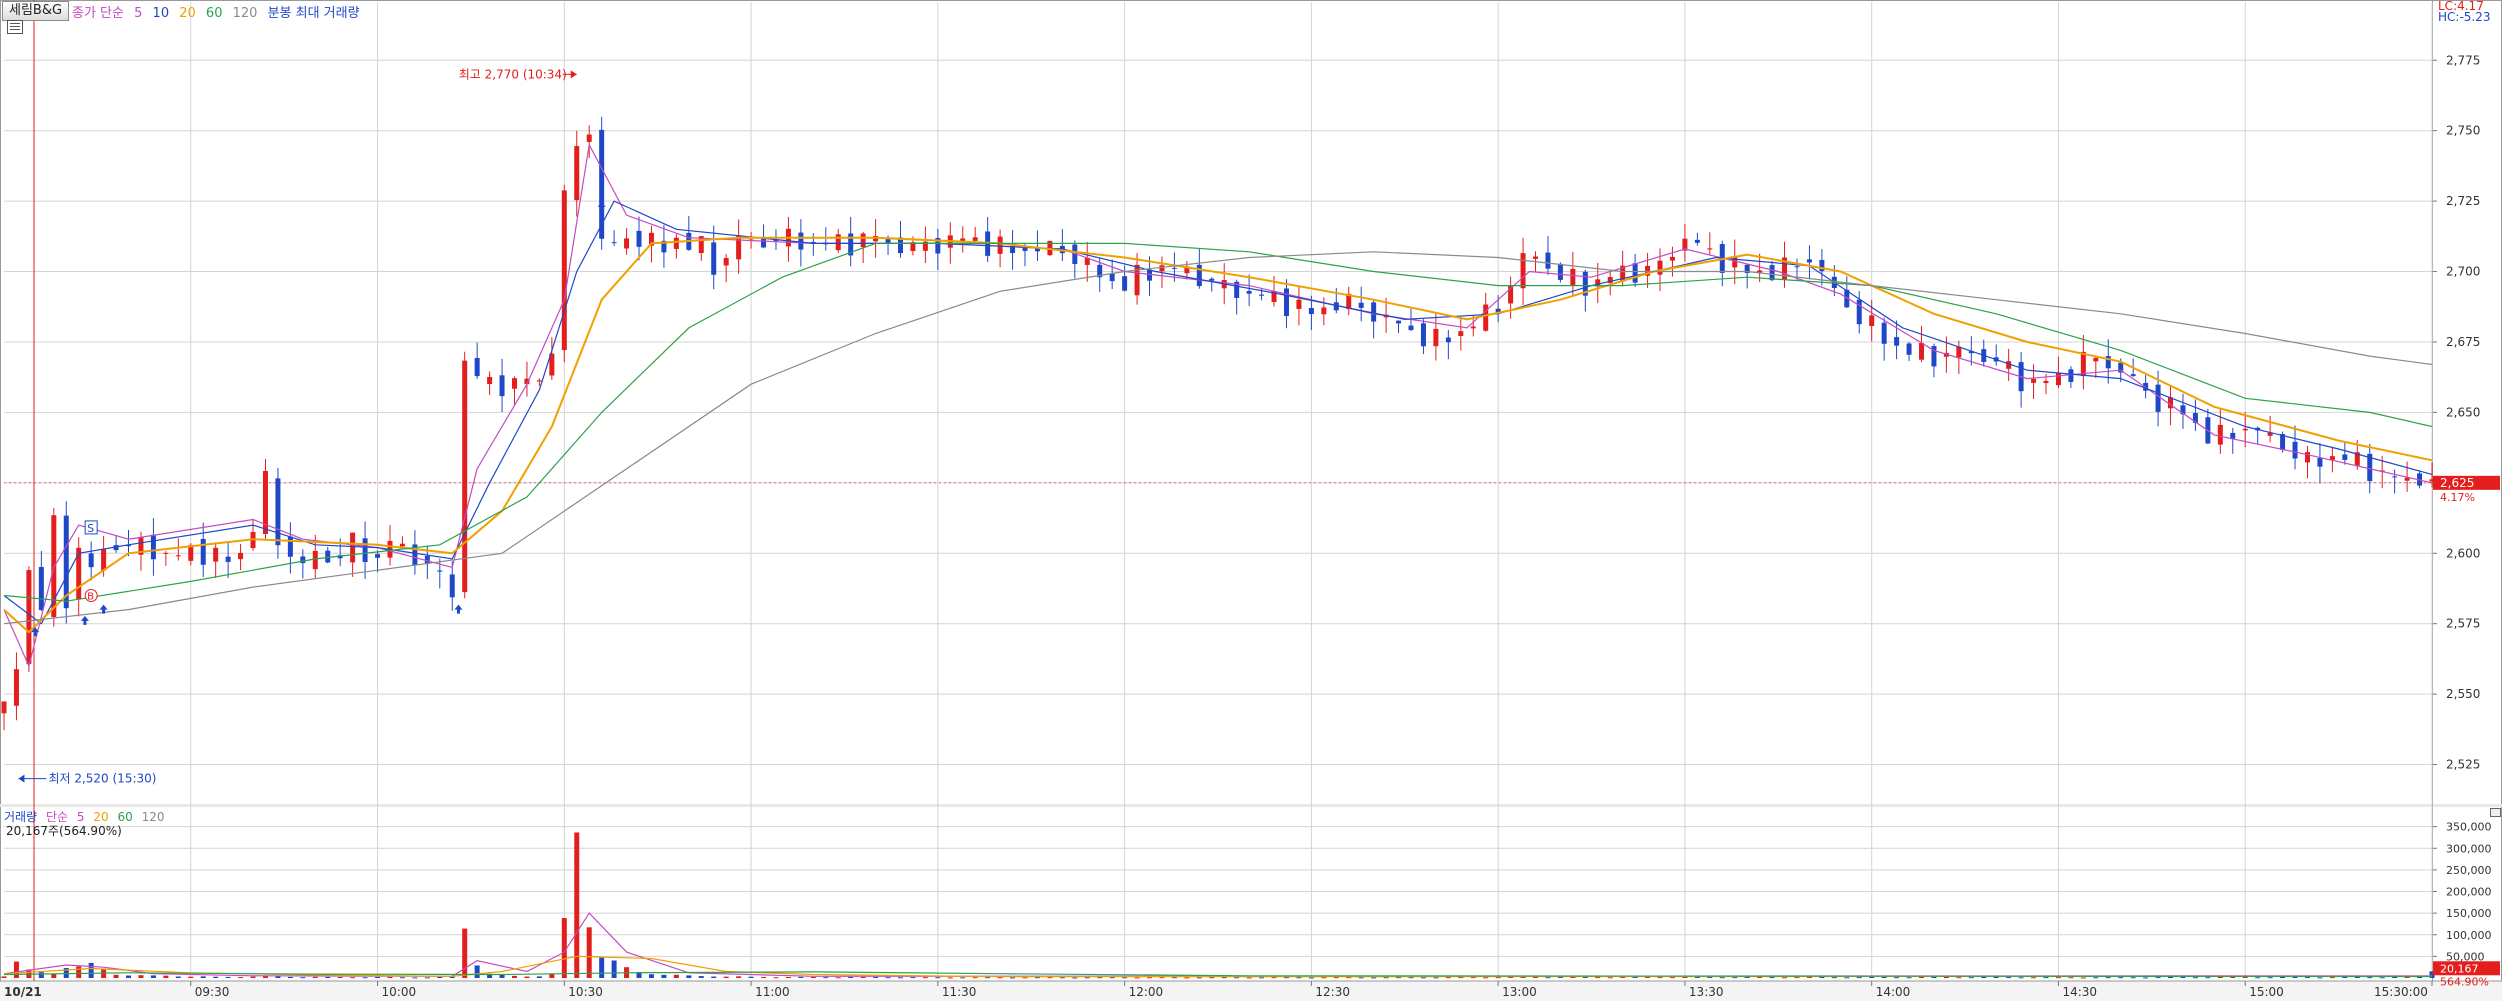 This screenshot has width=2502, height=1005. I want to click on panel-collapse-button, so click(2495, 812).